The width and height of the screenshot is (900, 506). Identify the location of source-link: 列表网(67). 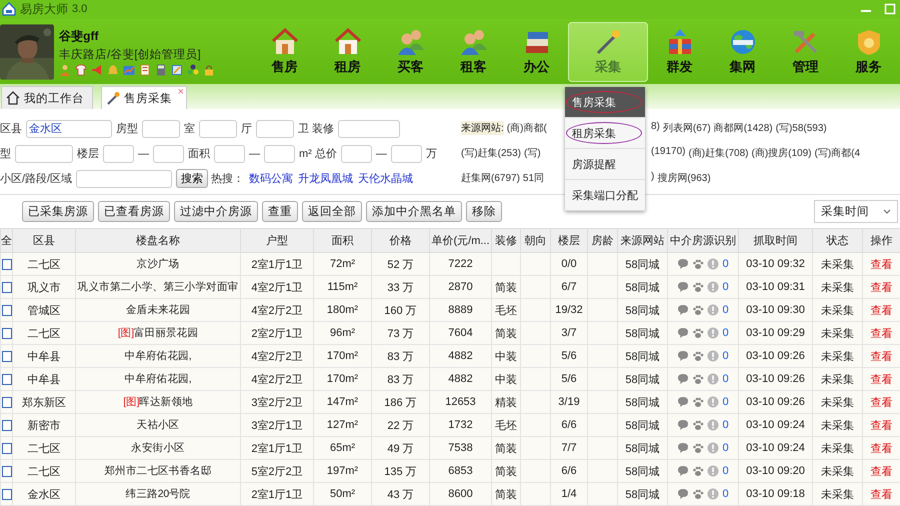
(686, 127).